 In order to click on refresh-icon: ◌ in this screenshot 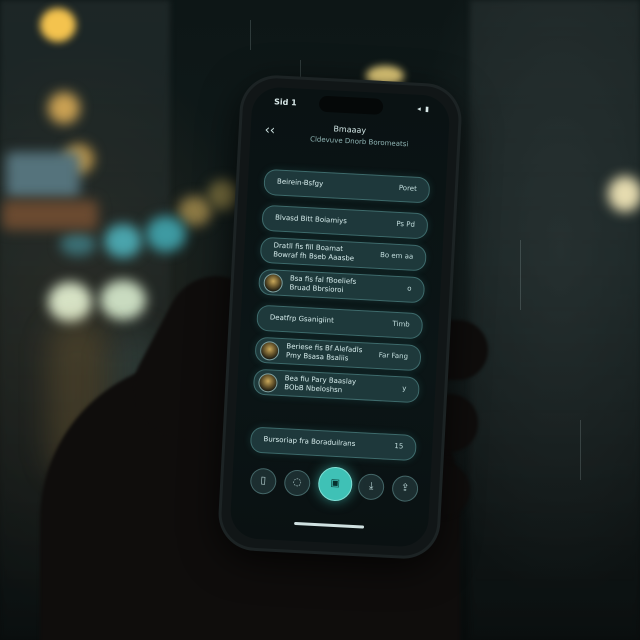, I will do `click(297, 482)`.